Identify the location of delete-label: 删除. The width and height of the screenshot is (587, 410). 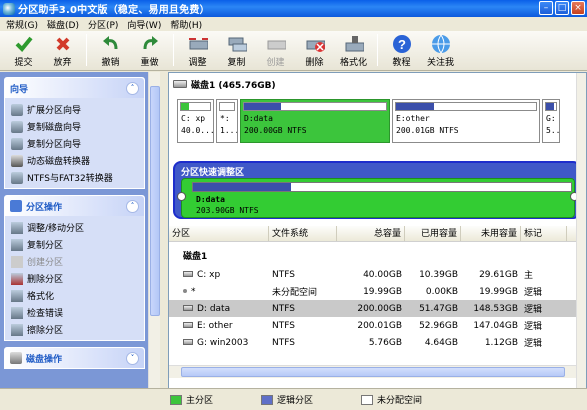
(314, 63).